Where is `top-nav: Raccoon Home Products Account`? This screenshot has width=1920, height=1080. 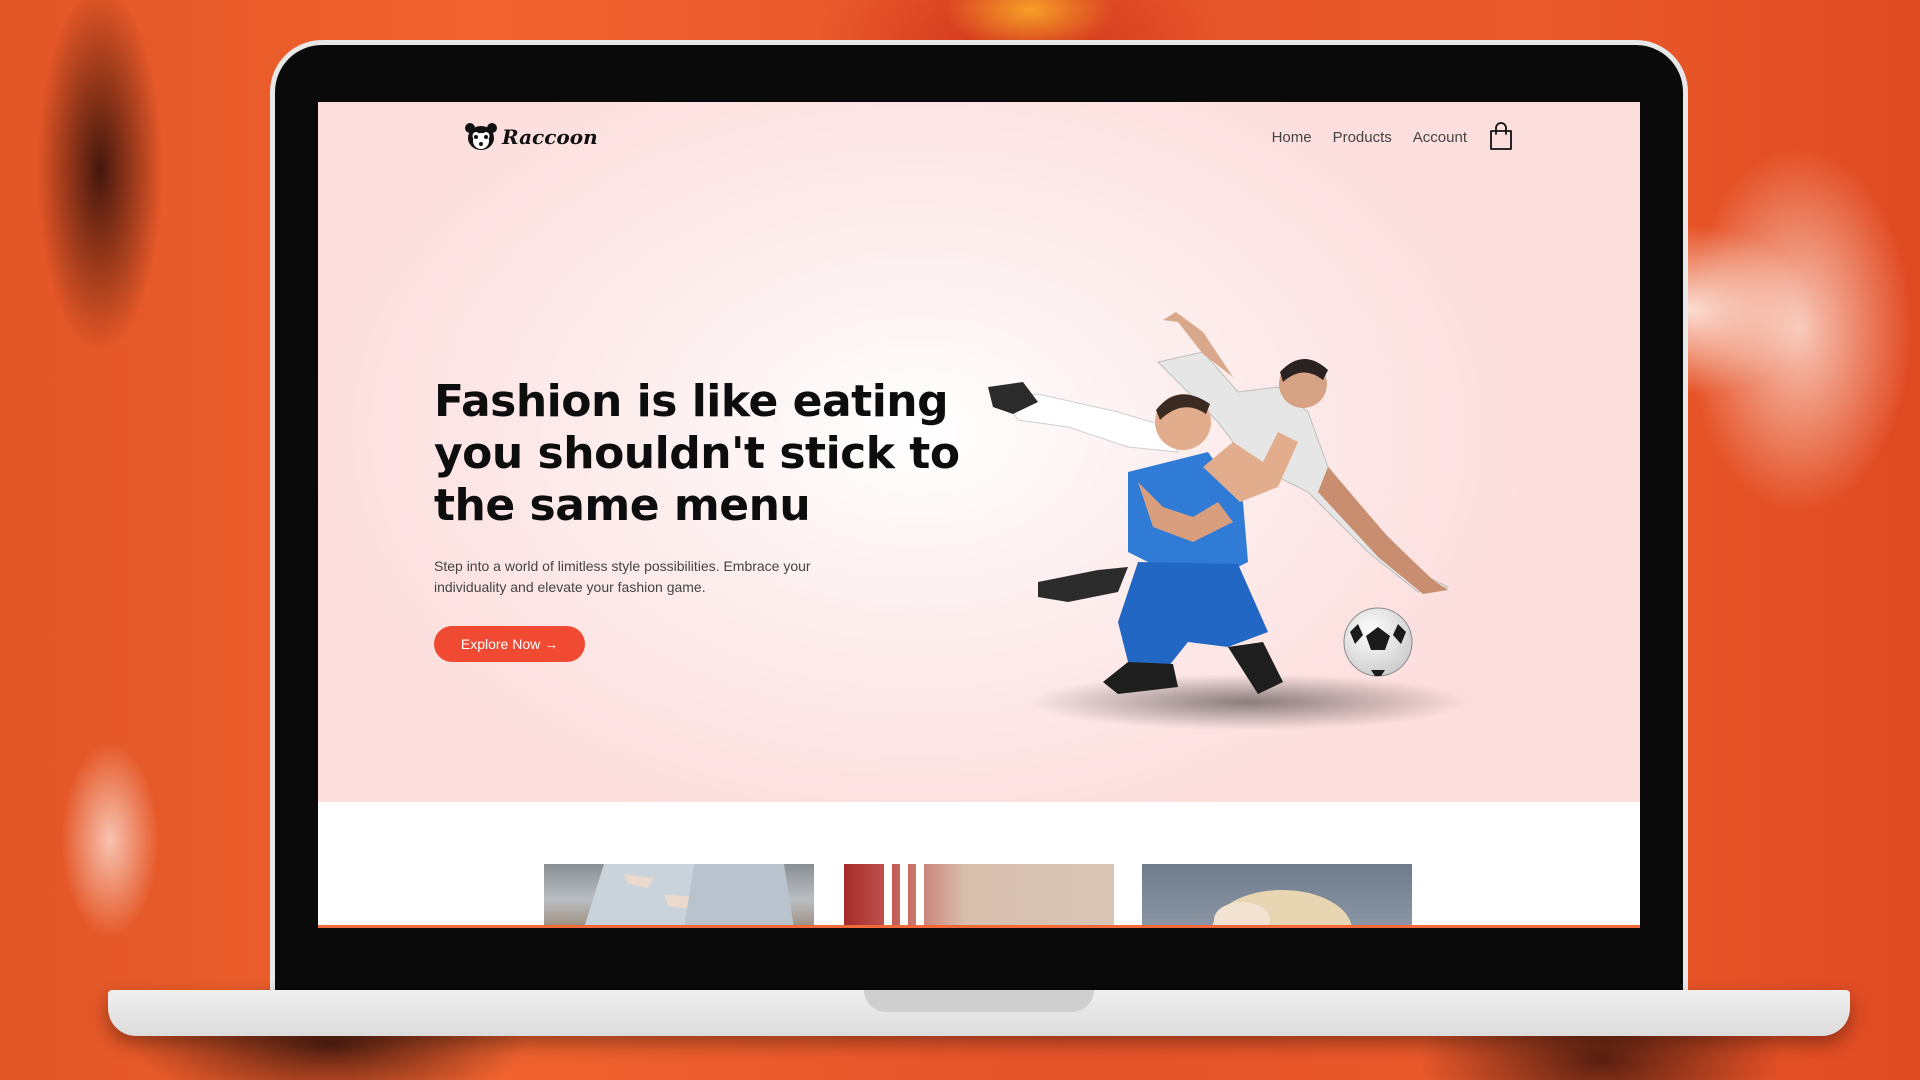 top-nav: Raccoon Home Products Account is located at coordinates (979, 142).